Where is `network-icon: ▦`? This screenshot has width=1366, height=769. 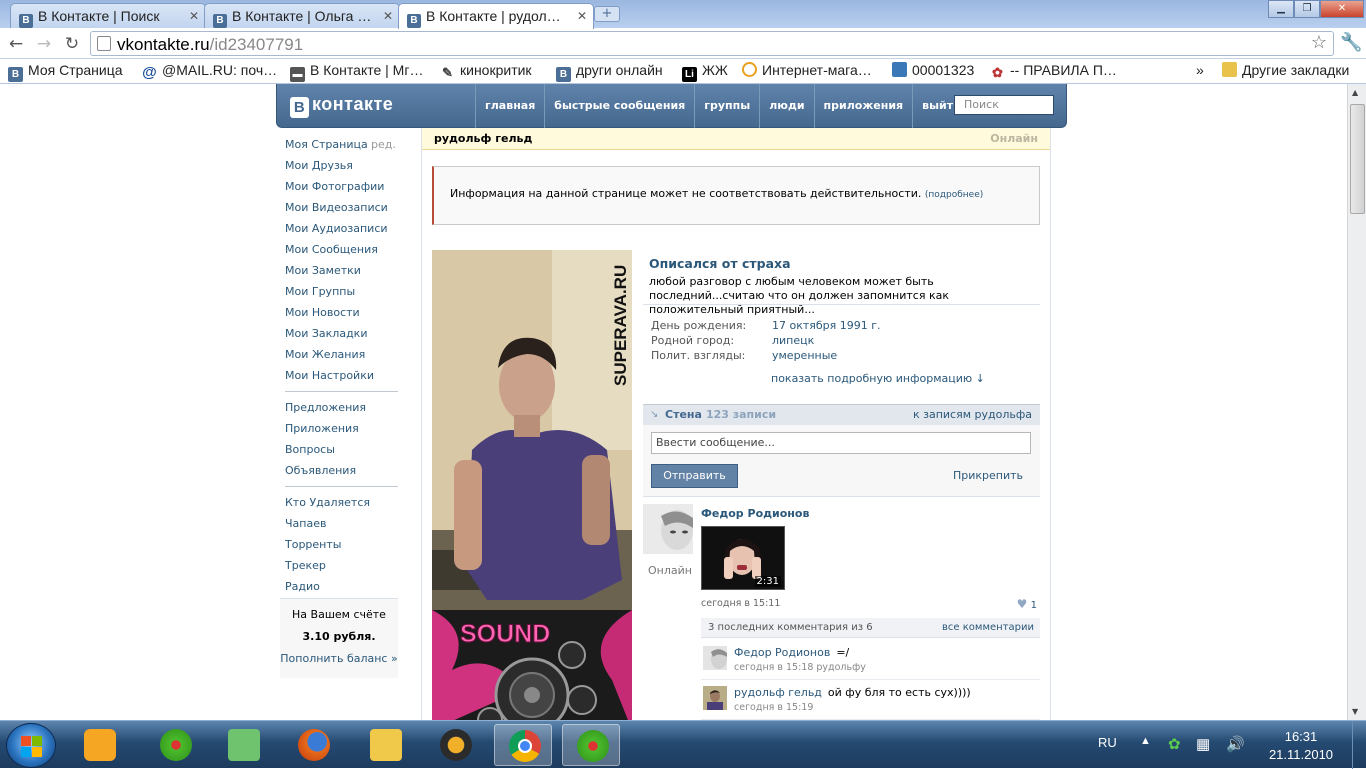
network-icon: ▦ is located at coordinates (1203, 744).